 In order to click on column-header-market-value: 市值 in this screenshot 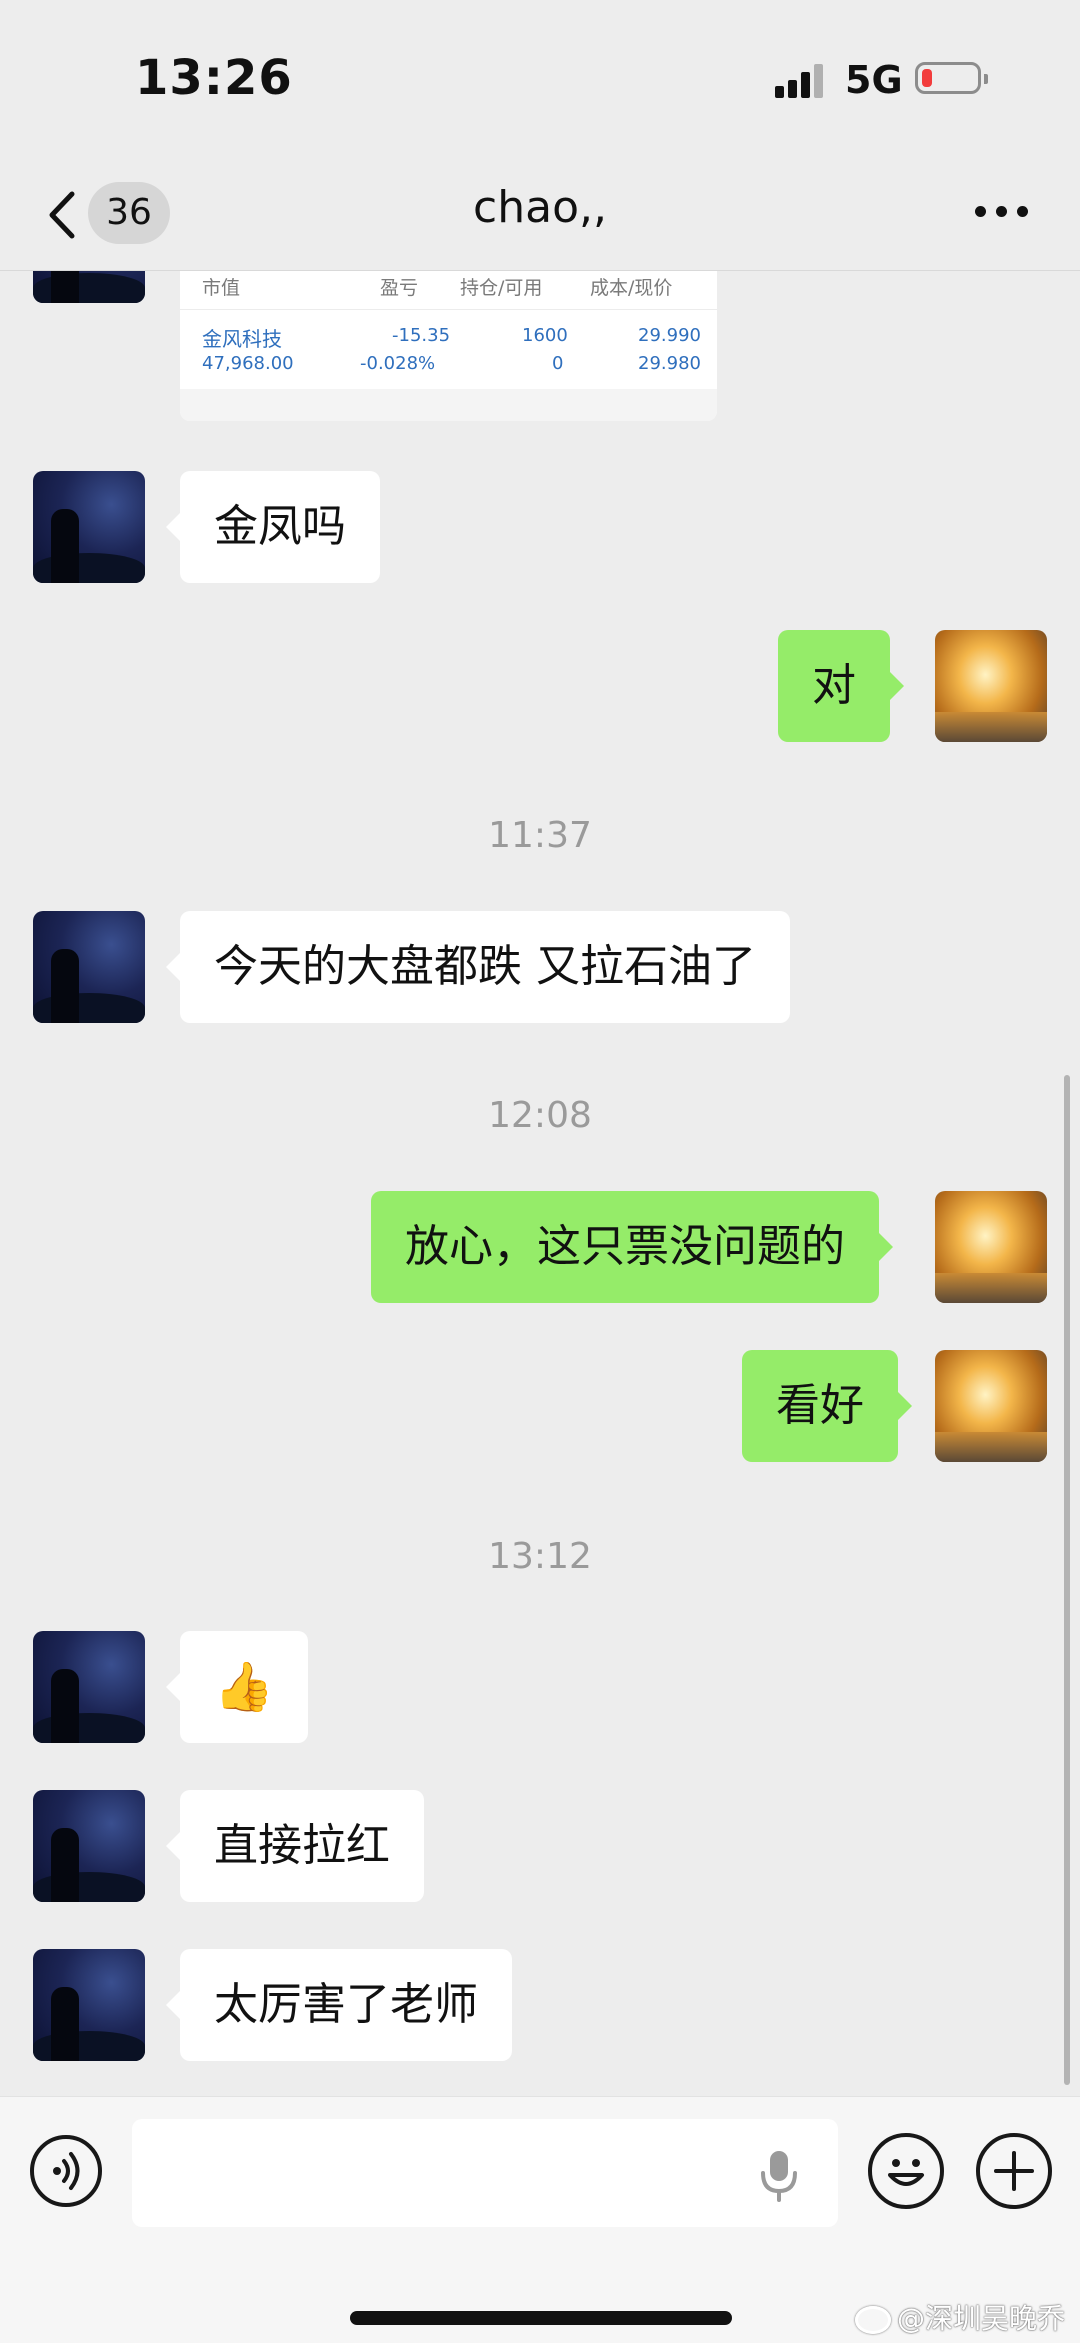, I will do `click(221, 288)`.